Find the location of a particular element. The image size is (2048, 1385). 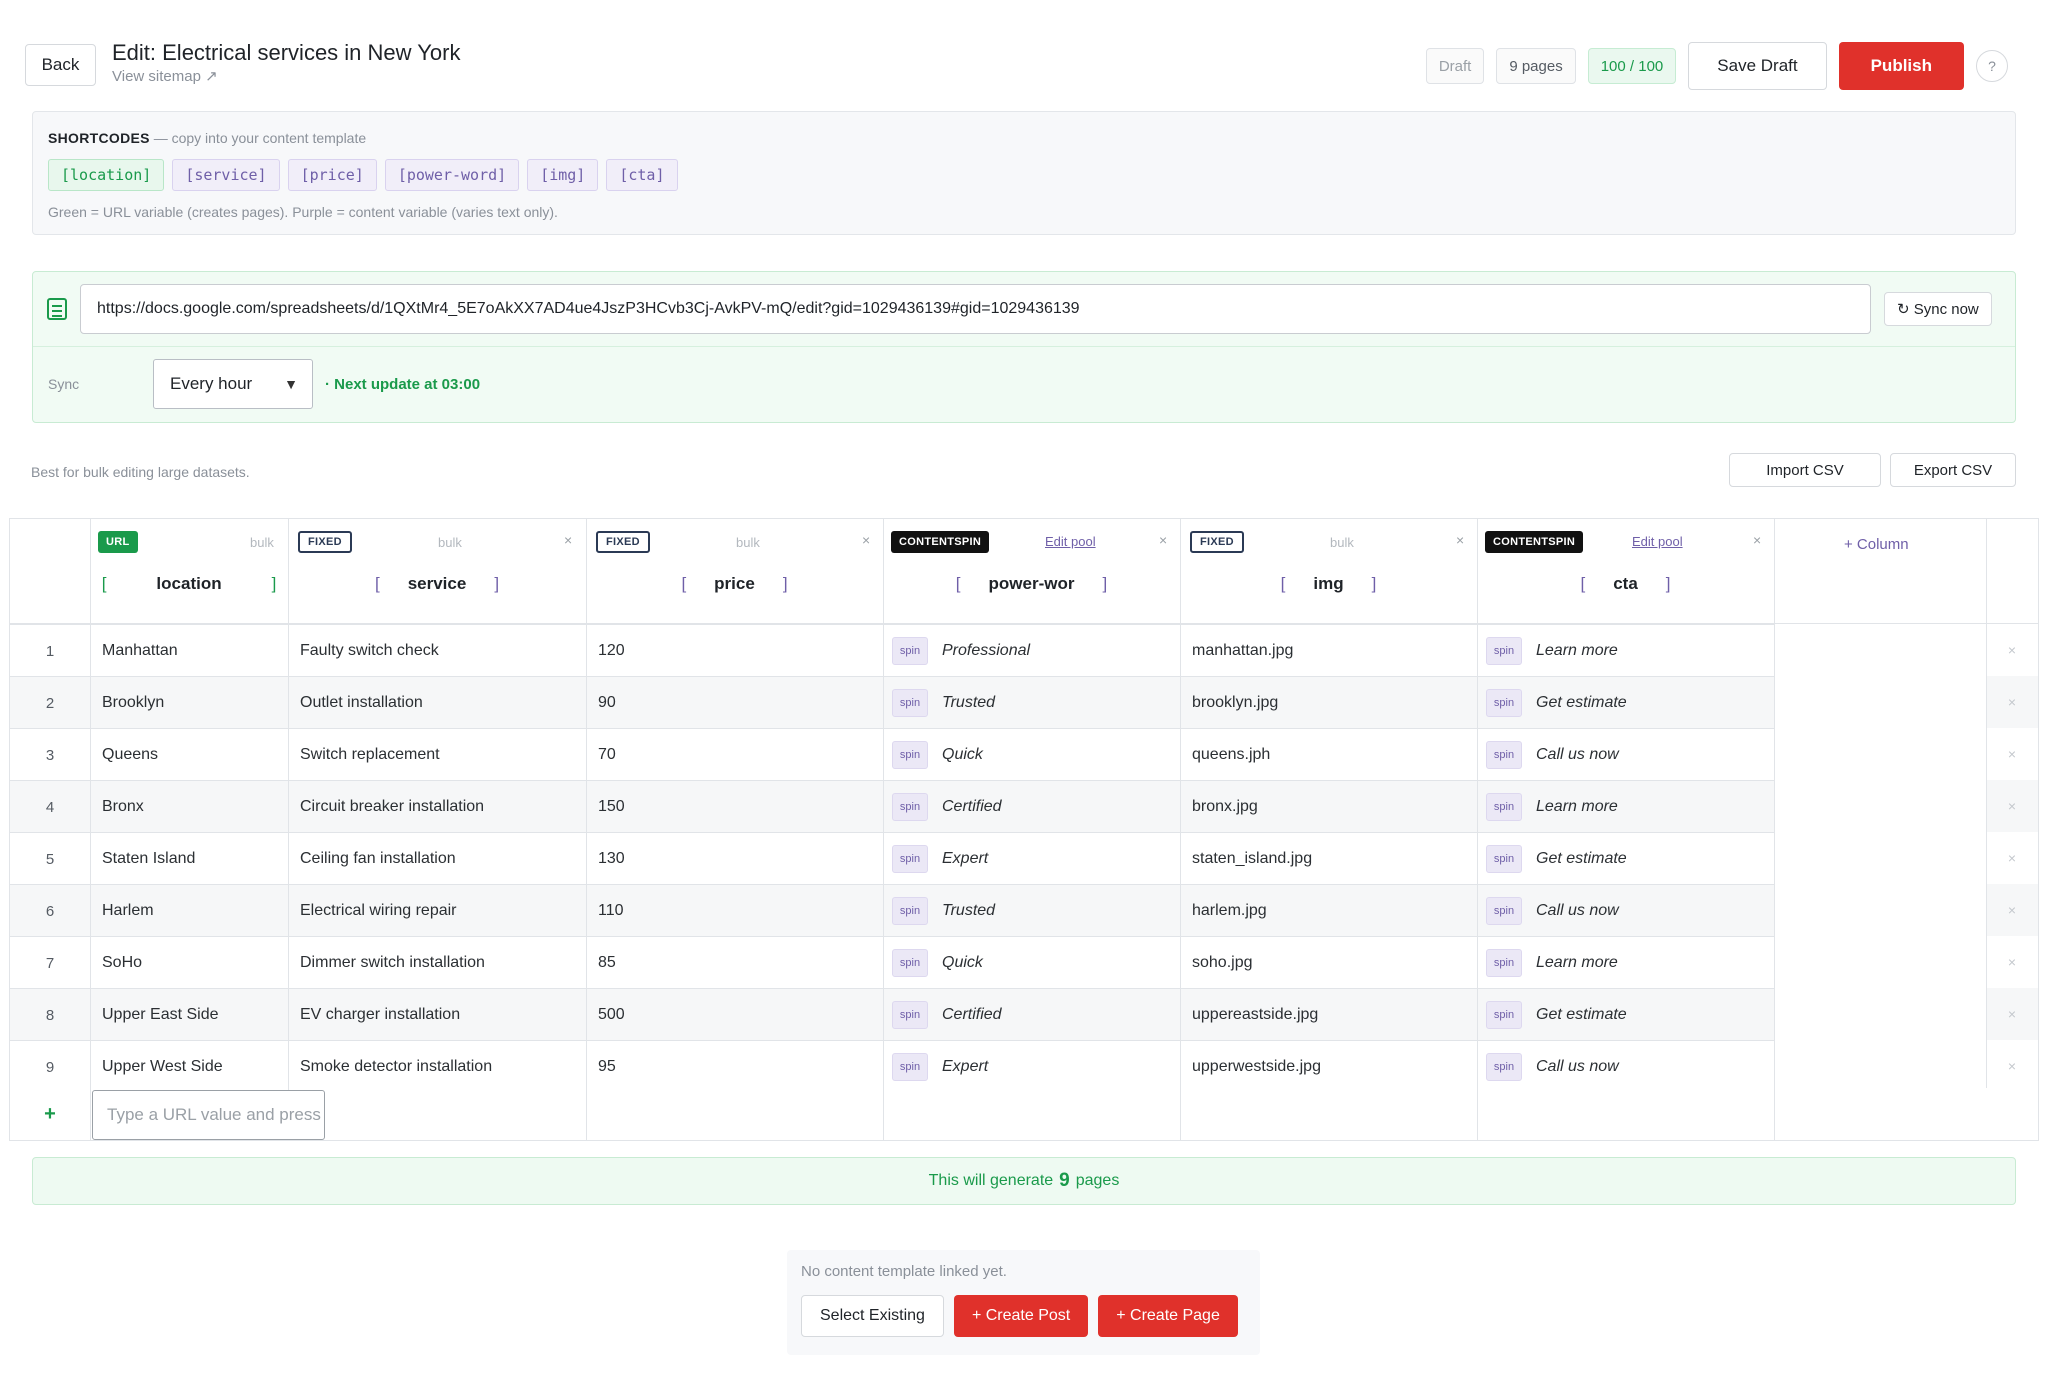

column-name: [service] is located at coordinates (437, 584).